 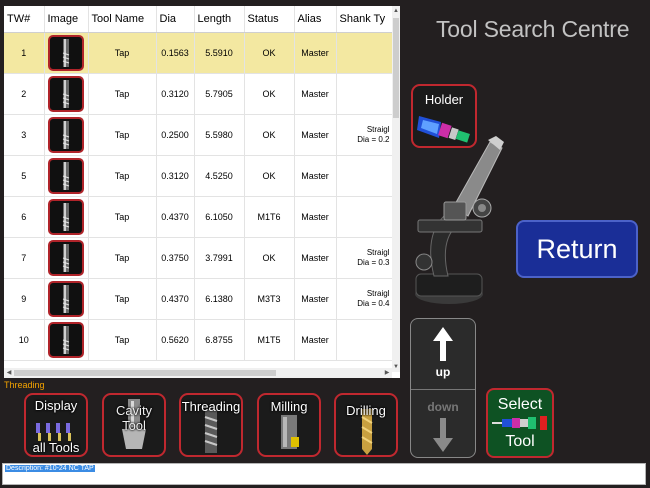 I want to click on display-all-label-1: Display, so click(x=56, y=405).